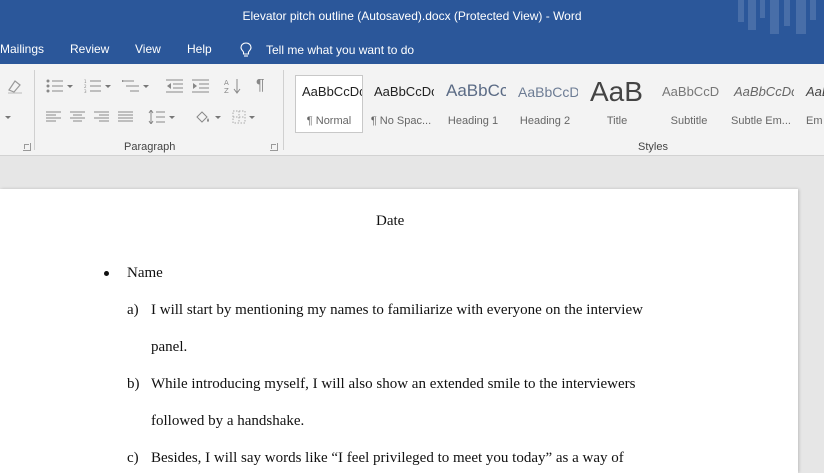 The width and height of the screenshot is (824, 473). I want to click on tell-me-label: Tell me what you want to do, so click(340, 50).